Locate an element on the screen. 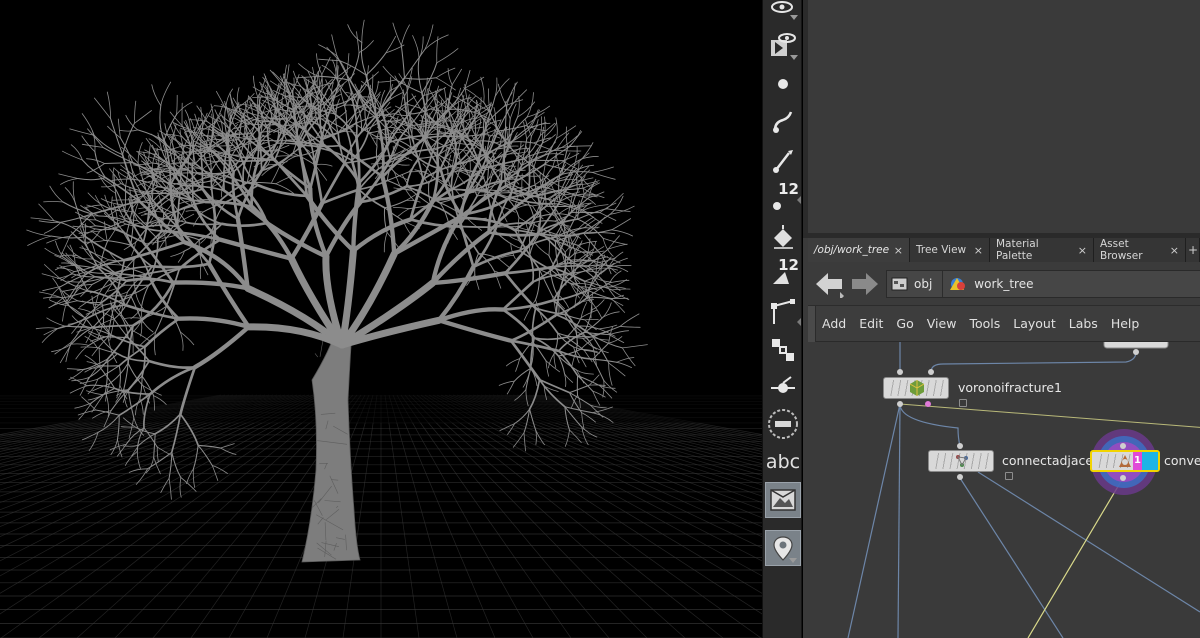  location-pin-icon is located at coordinates (783, 548).